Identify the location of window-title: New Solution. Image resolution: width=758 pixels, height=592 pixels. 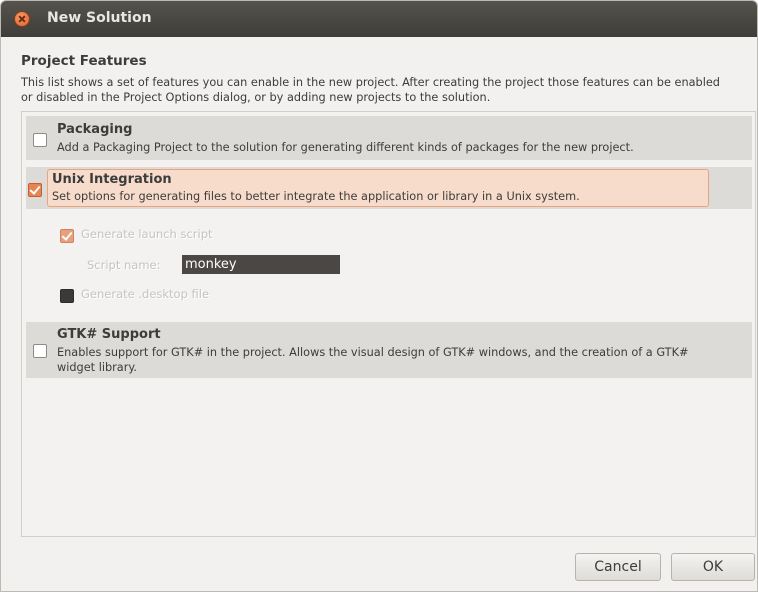
(99, 18).